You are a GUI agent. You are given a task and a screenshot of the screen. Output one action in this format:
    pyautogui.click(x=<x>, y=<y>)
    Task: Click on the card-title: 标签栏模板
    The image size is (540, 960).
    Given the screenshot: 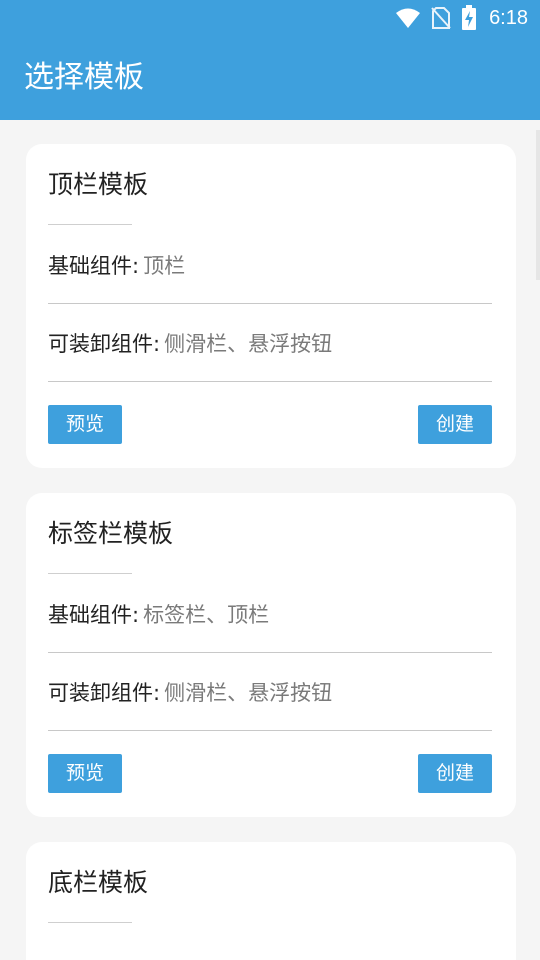 What is the action you would take?
    pyautogui.click(x=111, y=533)
    